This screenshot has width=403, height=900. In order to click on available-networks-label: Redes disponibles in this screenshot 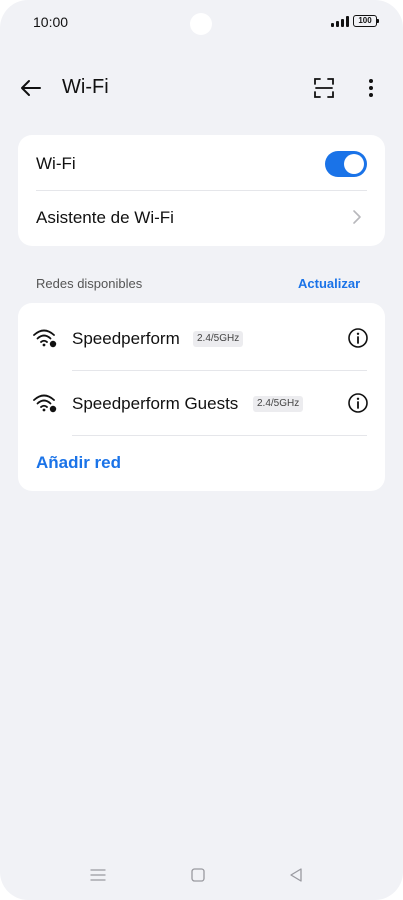, I will do `click(89, 283)`.